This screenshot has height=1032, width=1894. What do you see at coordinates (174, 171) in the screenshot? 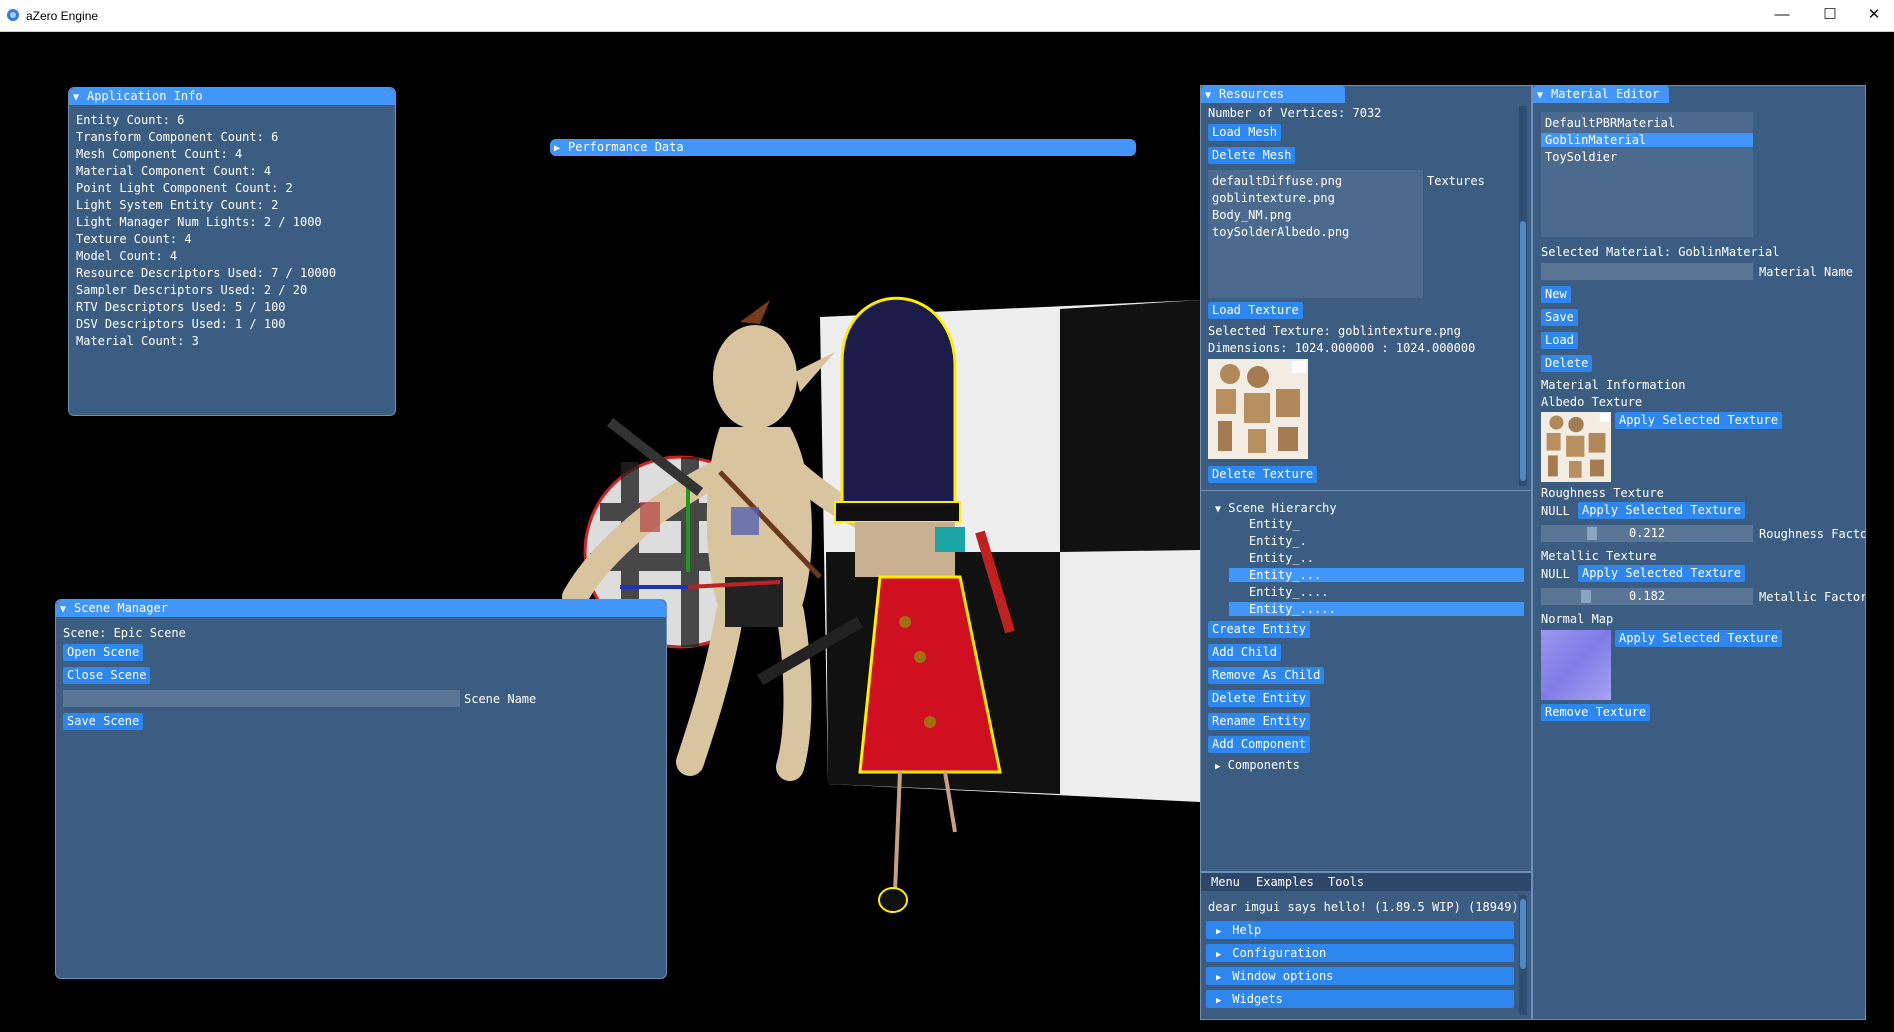
I see `info-line: Material Component Count: 4` at bounding box center [174, 171].